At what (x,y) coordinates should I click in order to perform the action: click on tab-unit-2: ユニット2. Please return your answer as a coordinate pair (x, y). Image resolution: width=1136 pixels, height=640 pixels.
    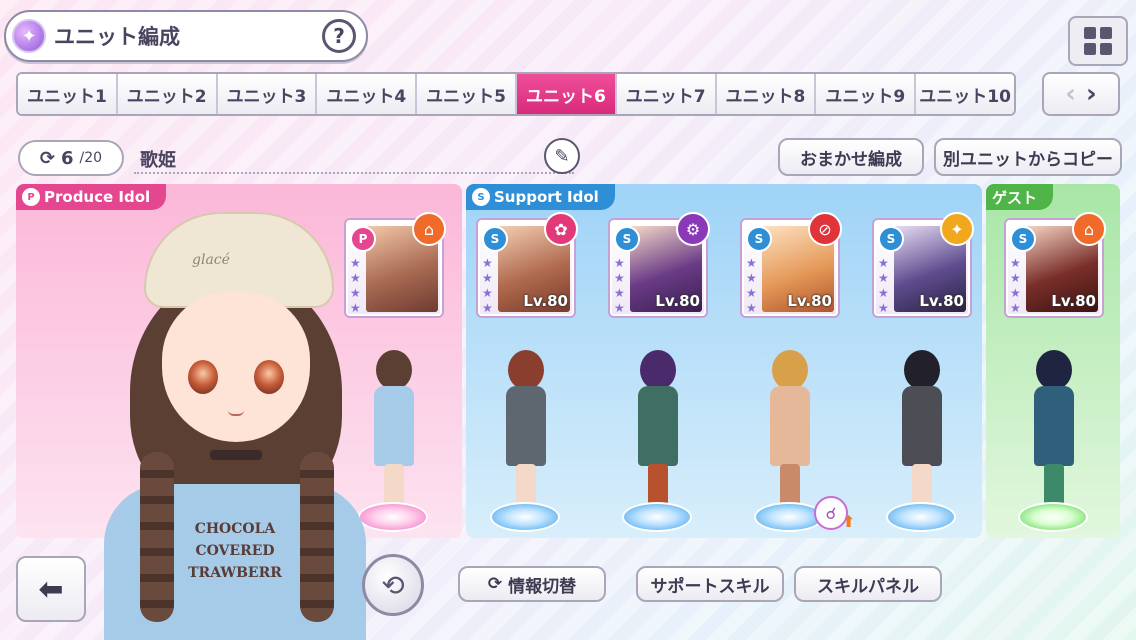
    Looking at the image, I should click on (167, 94).